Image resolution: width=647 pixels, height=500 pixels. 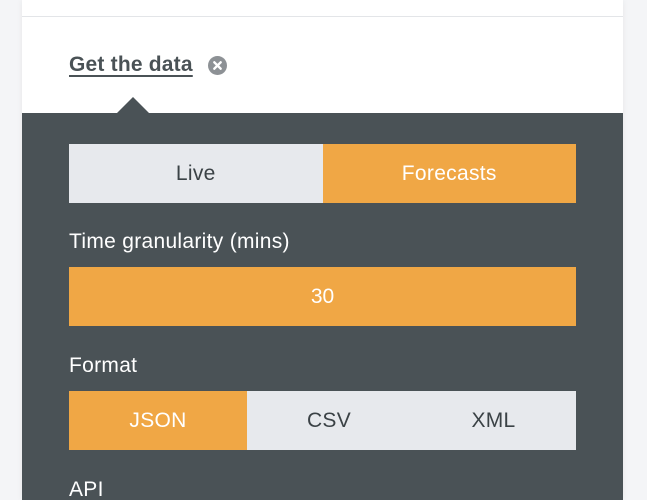 I want to click on json-button: JSON, so click(x=158, y=420).